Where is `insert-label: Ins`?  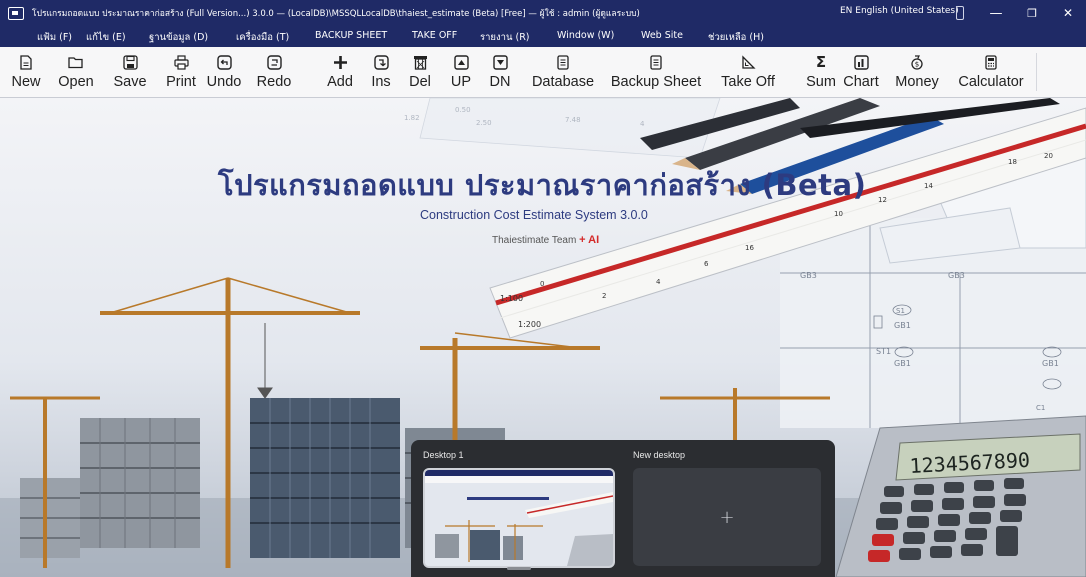 insert-label: Ins is located at coordinates (381, 82).